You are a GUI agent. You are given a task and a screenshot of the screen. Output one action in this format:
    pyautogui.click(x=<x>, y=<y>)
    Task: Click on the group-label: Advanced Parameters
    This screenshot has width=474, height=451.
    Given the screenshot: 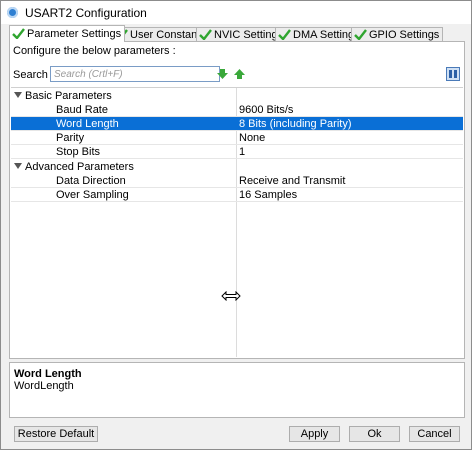 What is the action you would take?
    pyautogui.click(x=79, y=167)
    